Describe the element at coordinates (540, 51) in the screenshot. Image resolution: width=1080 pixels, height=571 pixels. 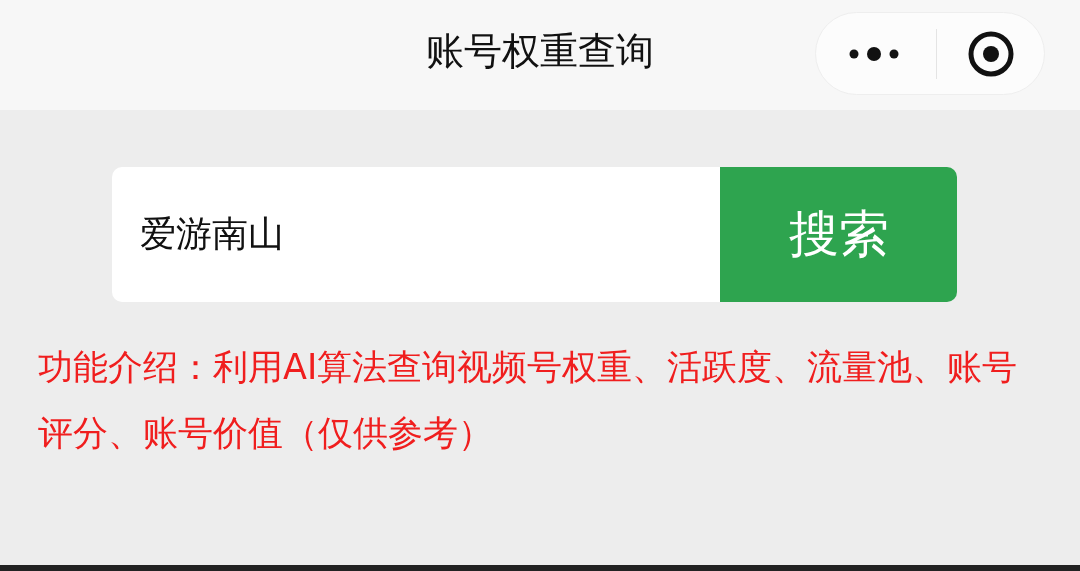
I see `window-title: 账号权重查询` at that location.